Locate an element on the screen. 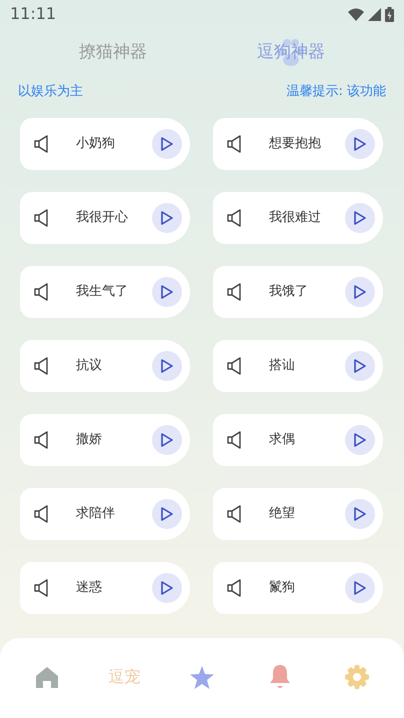 The image size is (404, 718). sound-card: 抗议 is located at coordinates (105, 366).